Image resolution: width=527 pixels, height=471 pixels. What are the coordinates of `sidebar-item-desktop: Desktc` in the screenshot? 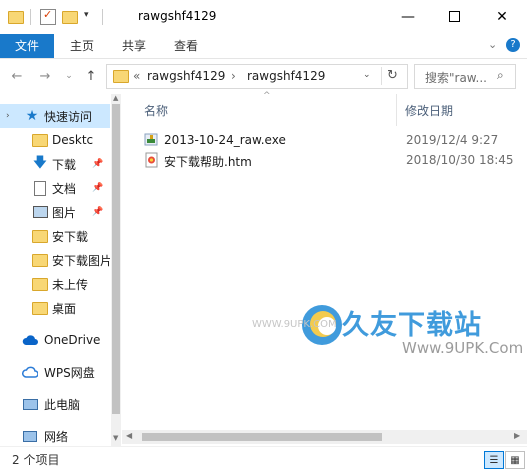 It's located at (55, 140).